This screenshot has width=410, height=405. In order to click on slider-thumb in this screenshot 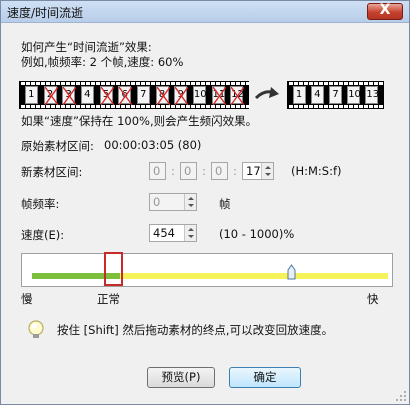, I will do `click(291, 272)`.